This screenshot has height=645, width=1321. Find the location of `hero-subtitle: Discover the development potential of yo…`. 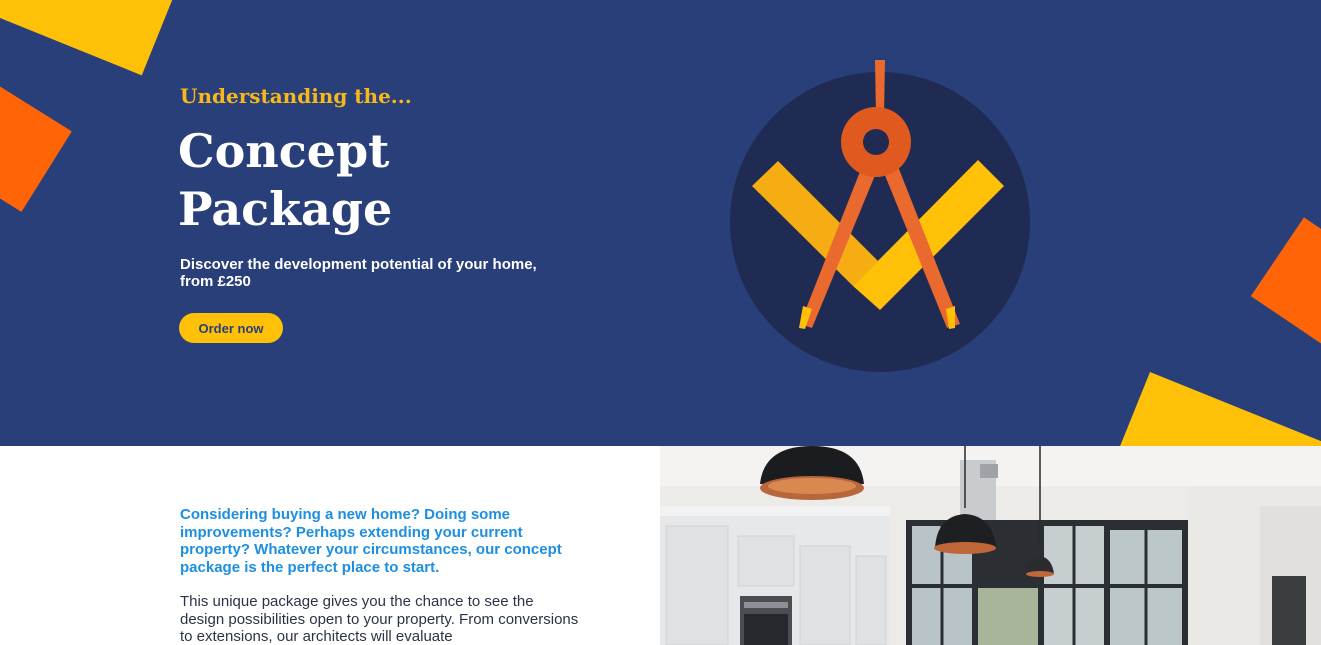

hero-subtitle: Discover the development potential of yo… is located at coordinates (358, 273).